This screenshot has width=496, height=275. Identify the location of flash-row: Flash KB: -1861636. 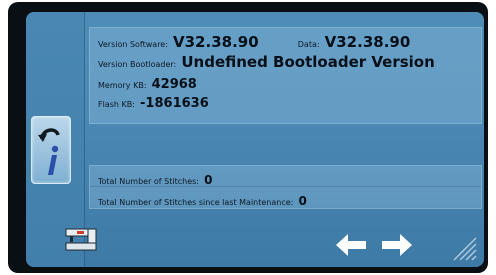
(153, 101).